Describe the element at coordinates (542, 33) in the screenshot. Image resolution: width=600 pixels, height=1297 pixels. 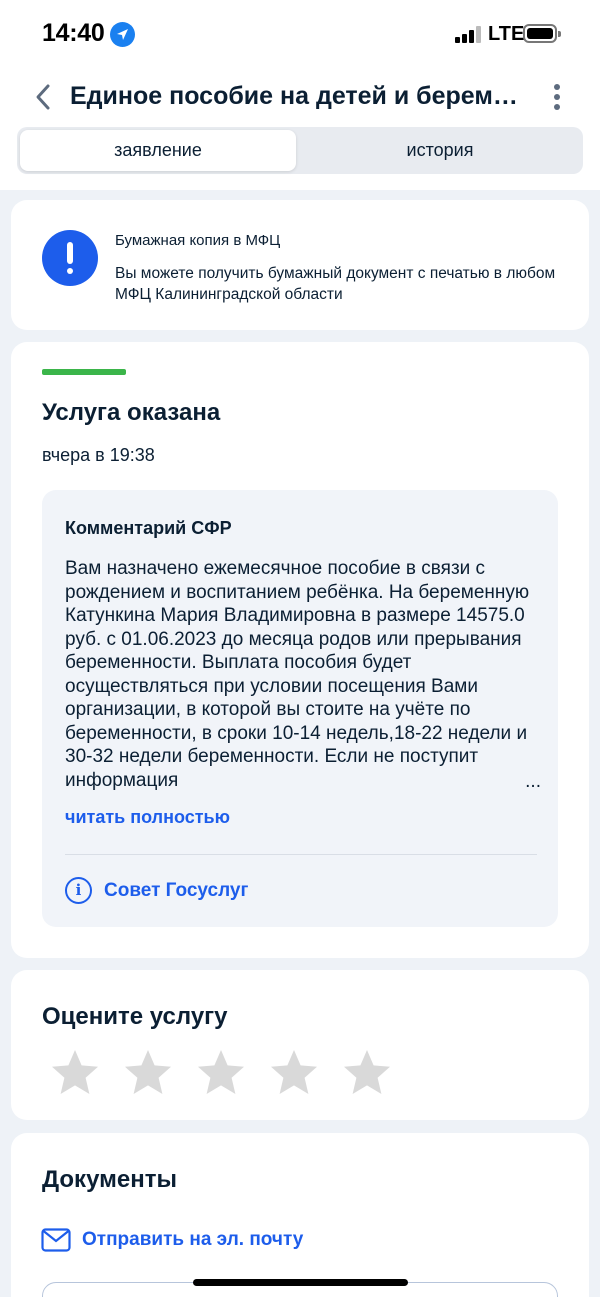
I see `battery-icon` at that location.